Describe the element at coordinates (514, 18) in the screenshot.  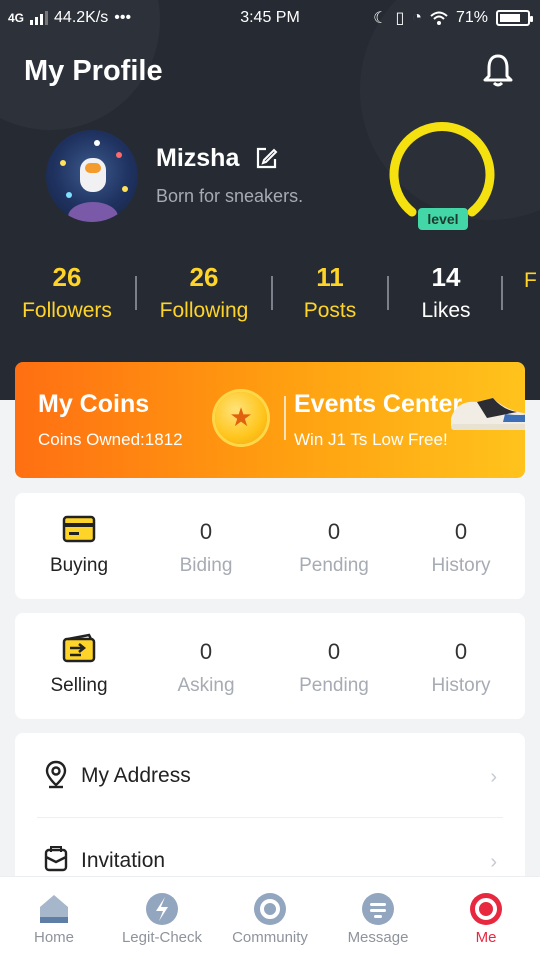
I see `battery-icon` at that location.